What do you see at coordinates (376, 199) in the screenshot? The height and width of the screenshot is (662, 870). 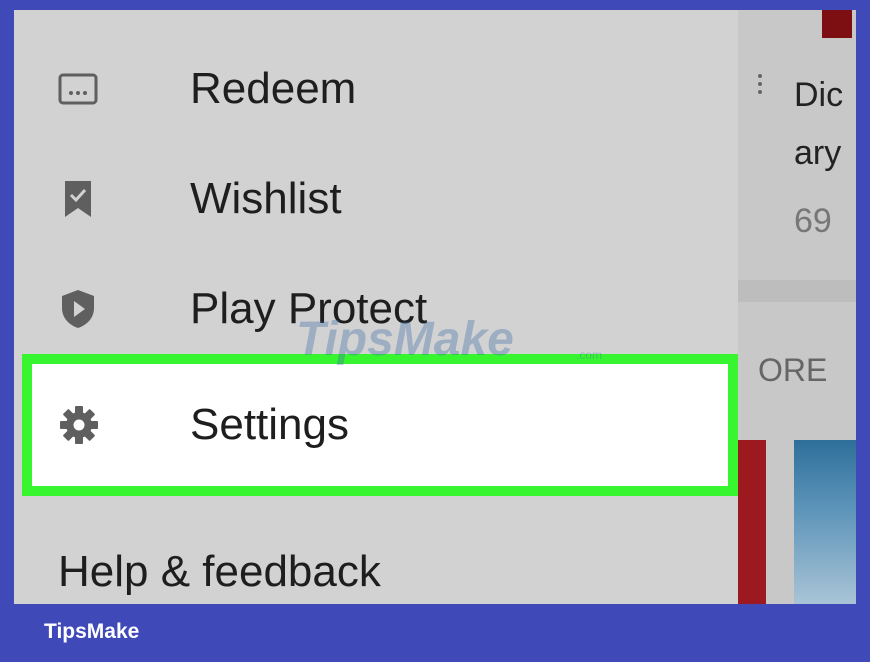 I see `menu-item-wishlist: Wishlist` at bounding box center [376, 199].